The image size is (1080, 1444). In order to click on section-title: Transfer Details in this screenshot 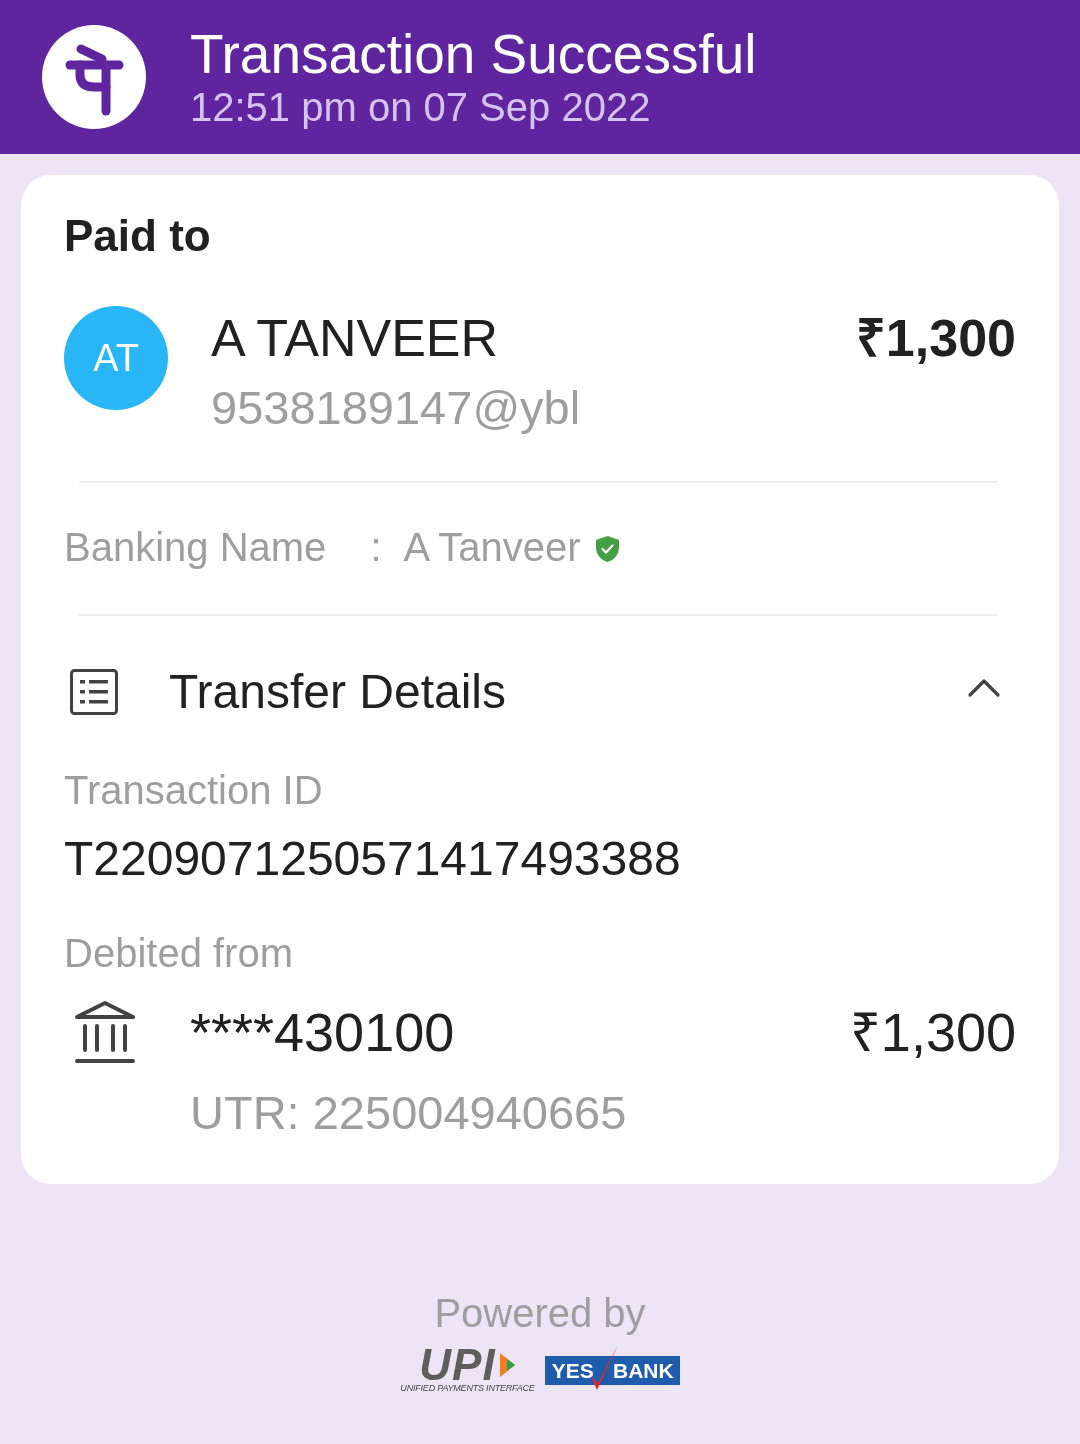, I will do `click(337, 692)`.